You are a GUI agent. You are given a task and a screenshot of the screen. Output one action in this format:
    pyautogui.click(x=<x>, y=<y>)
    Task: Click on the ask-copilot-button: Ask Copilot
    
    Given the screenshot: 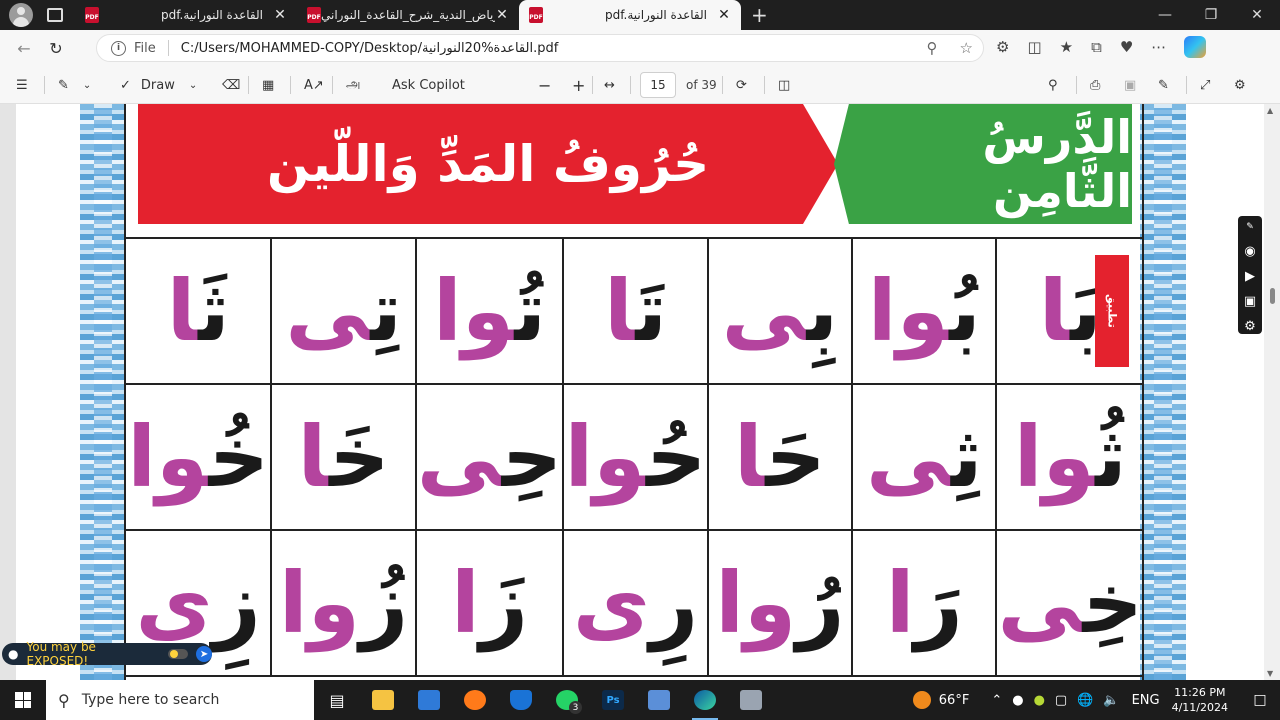 What is the action you would take?
    pyautogui.click(x=428, y=85)
    